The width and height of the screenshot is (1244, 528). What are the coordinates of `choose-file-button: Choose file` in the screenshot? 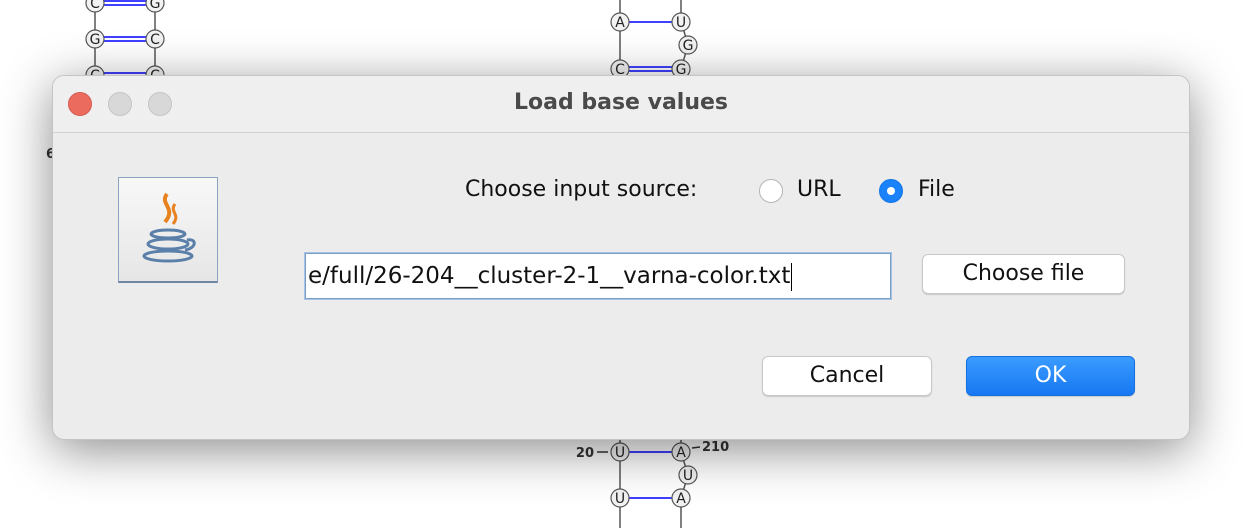 It's located at (1023, 274).